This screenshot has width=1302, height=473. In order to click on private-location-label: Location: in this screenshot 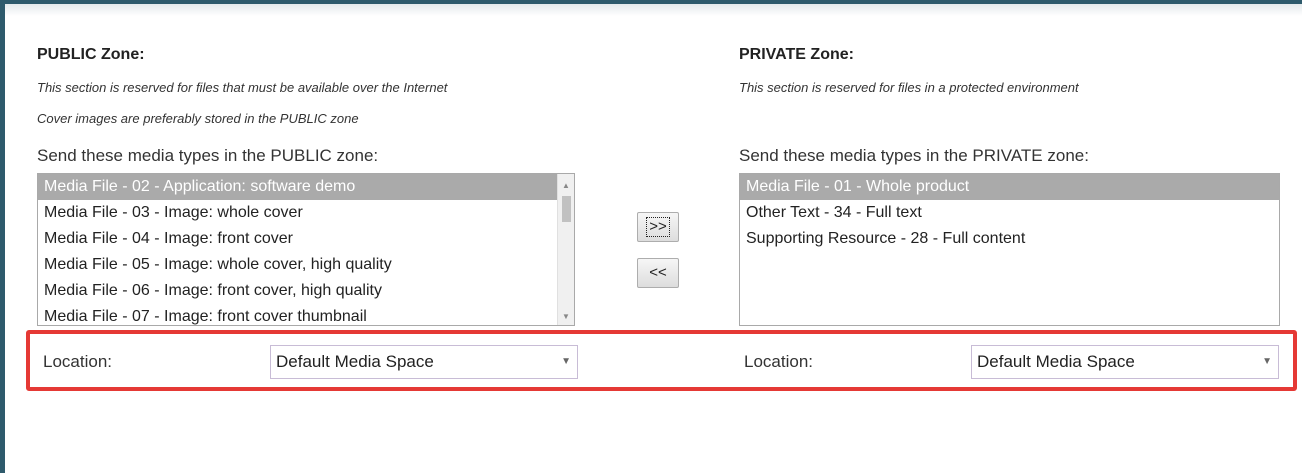, I will do `click(778, 361)`.